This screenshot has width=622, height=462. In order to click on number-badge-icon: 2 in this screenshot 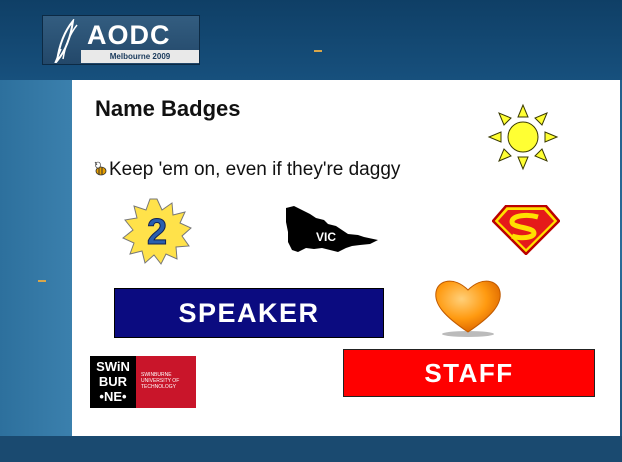, I will do `click(157, 231)`.